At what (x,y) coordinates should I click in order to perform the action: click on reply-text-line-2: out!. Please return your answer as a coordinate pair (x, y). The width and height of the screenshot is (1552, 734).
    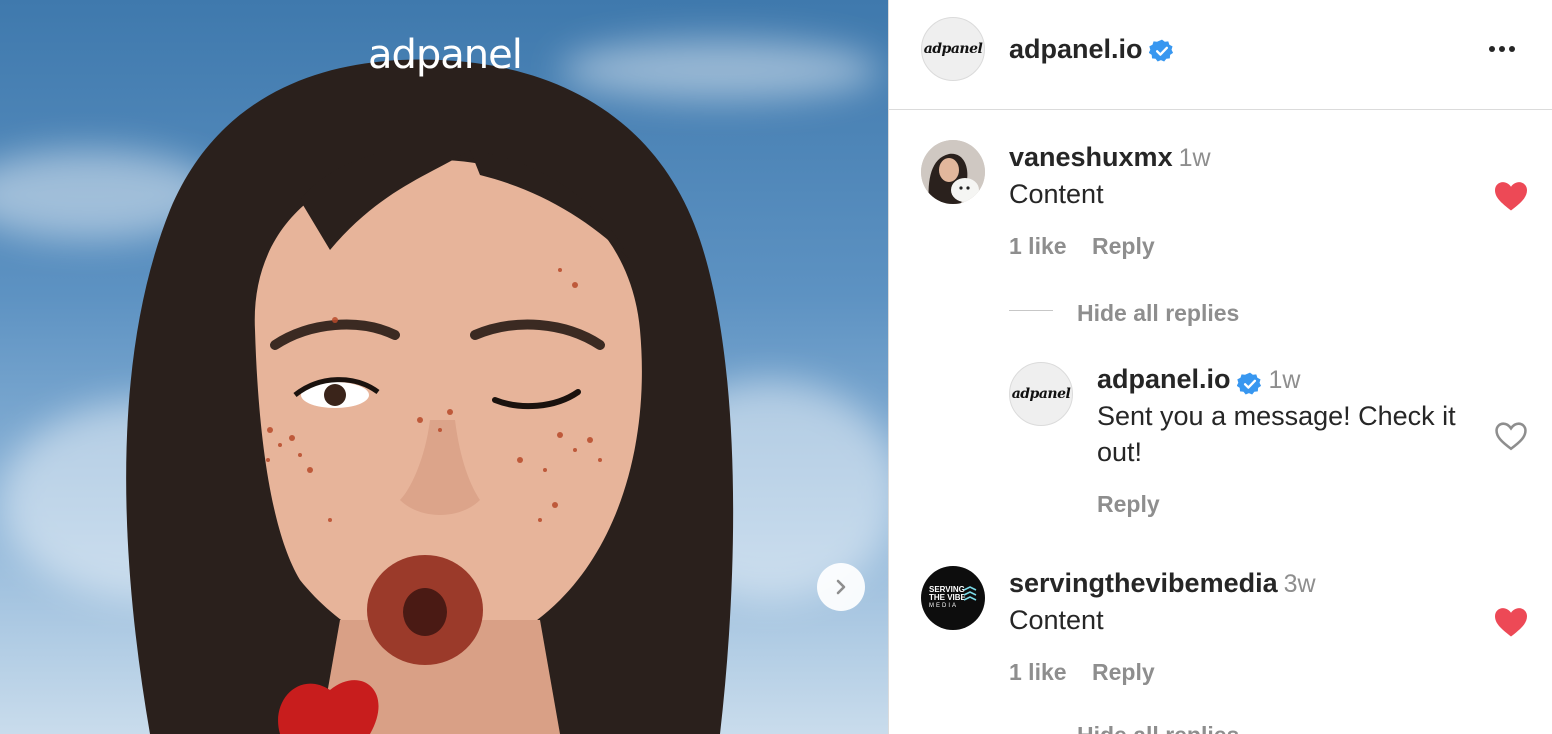
    Looking at the image, I should click on (1120, 452).